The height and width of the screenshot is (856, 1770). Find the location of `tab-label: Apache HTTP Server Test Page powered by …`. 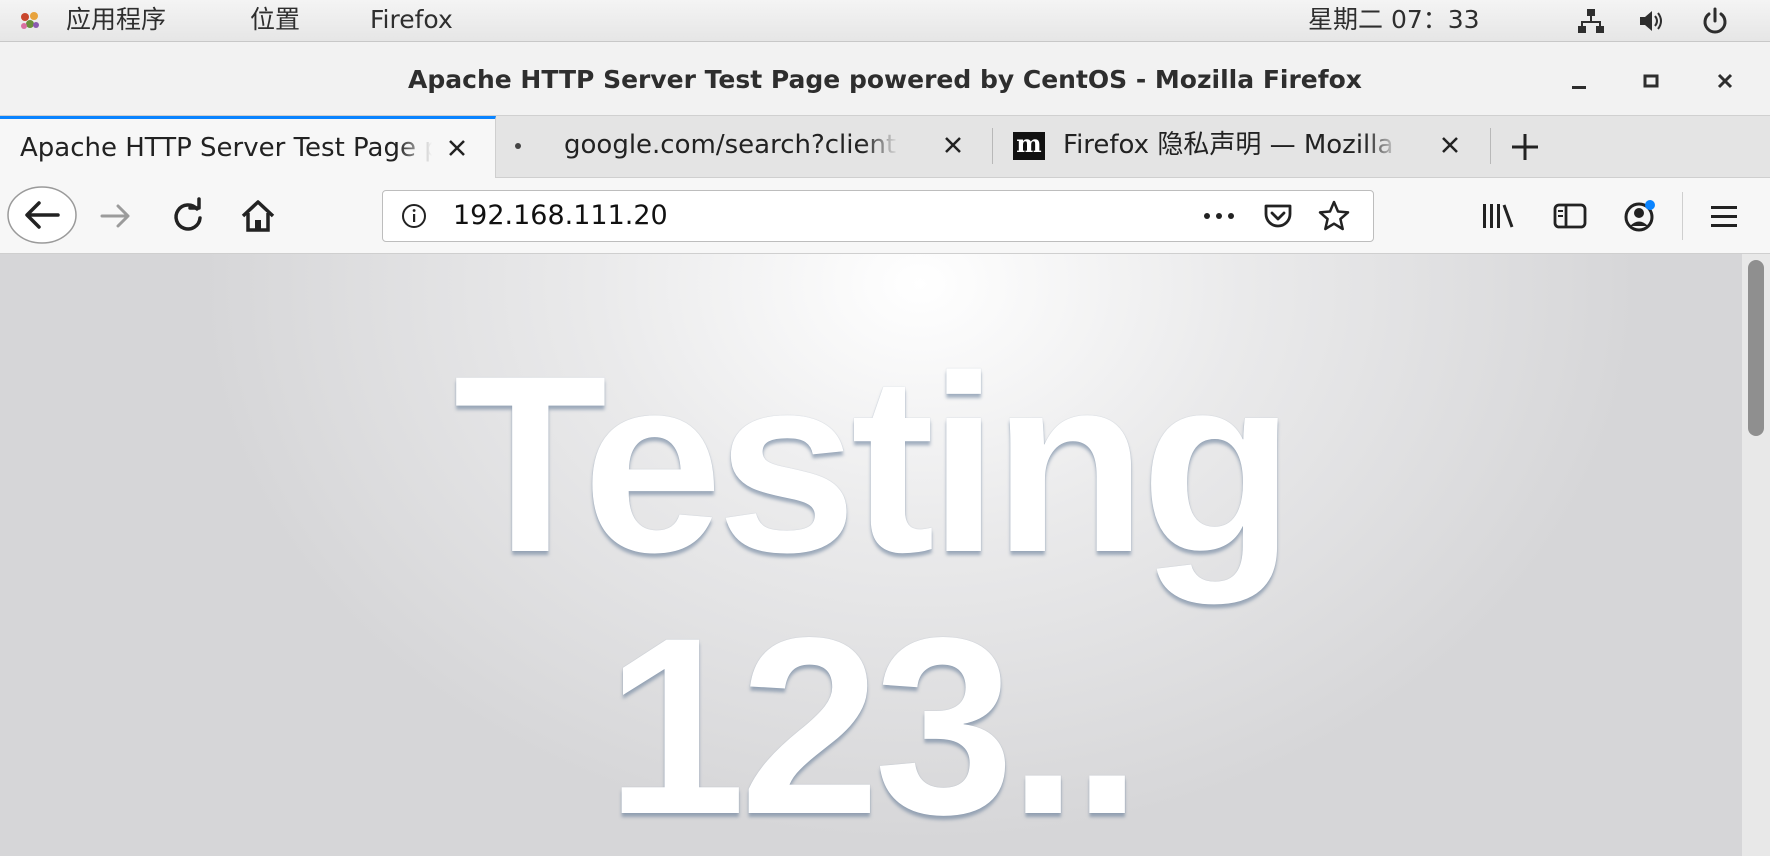

tab-label: Apache HTTP Server Test Page powered by … is located at coordinates (226, 148).